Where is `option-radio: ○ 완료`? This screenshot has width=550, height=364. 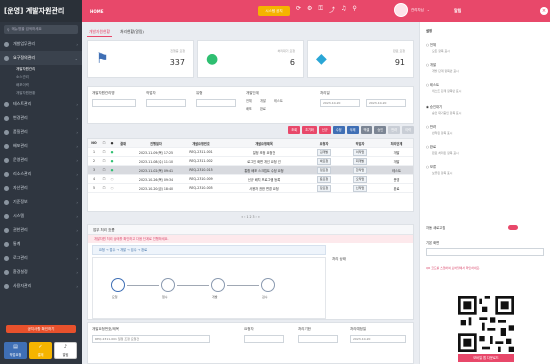
option-radio: ○ 완료 is located at coordinates (431, 146).